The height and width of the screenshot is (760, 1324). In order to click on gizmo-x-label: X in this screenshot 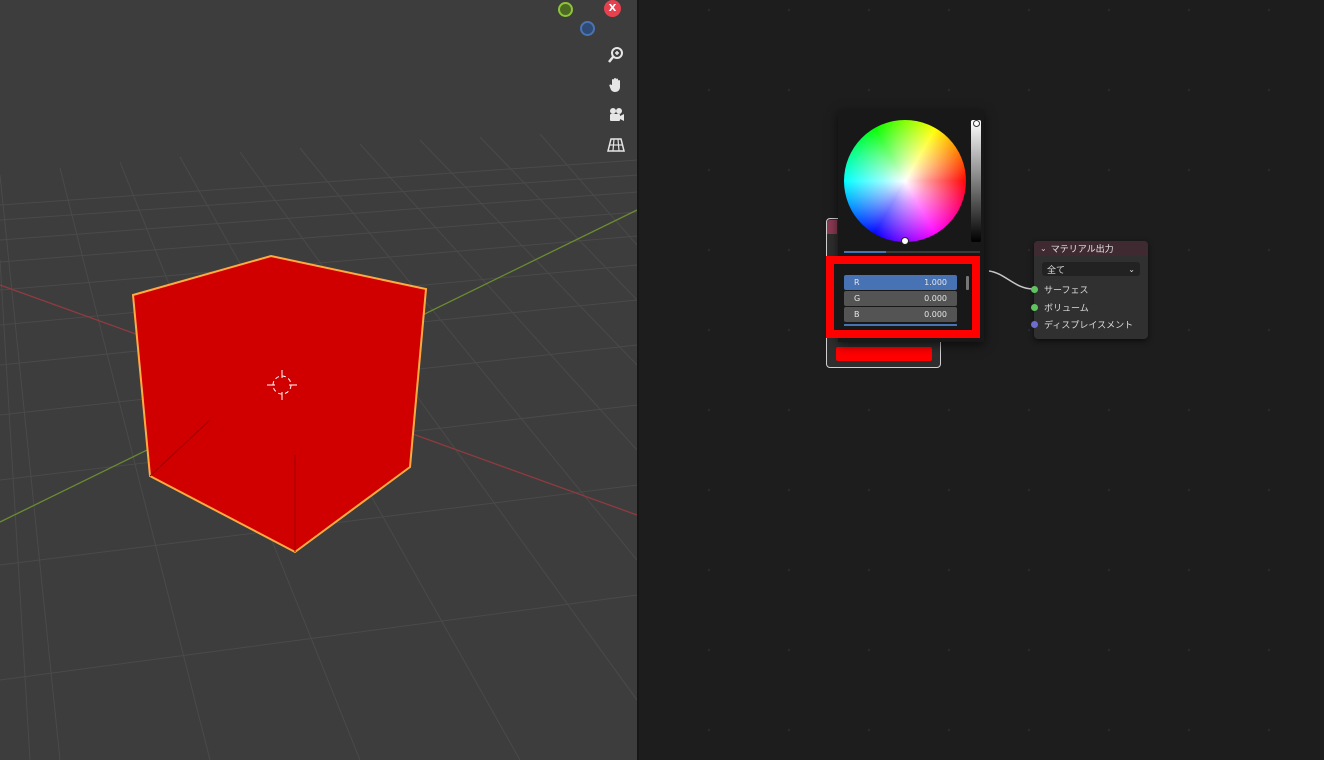, I will do `click(612, 8)`.